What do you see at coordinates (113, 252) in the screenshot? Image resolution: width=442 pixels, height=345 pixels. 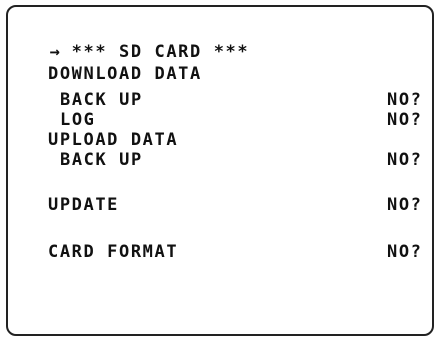 I see `menu-item-label: CARD FORMAT` at bounding box center [113, 252].